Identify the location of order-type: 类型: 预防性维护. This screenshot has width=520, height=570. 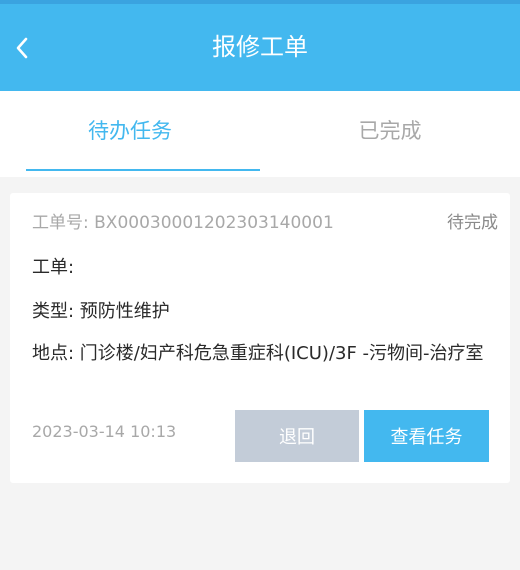
(101, 311).